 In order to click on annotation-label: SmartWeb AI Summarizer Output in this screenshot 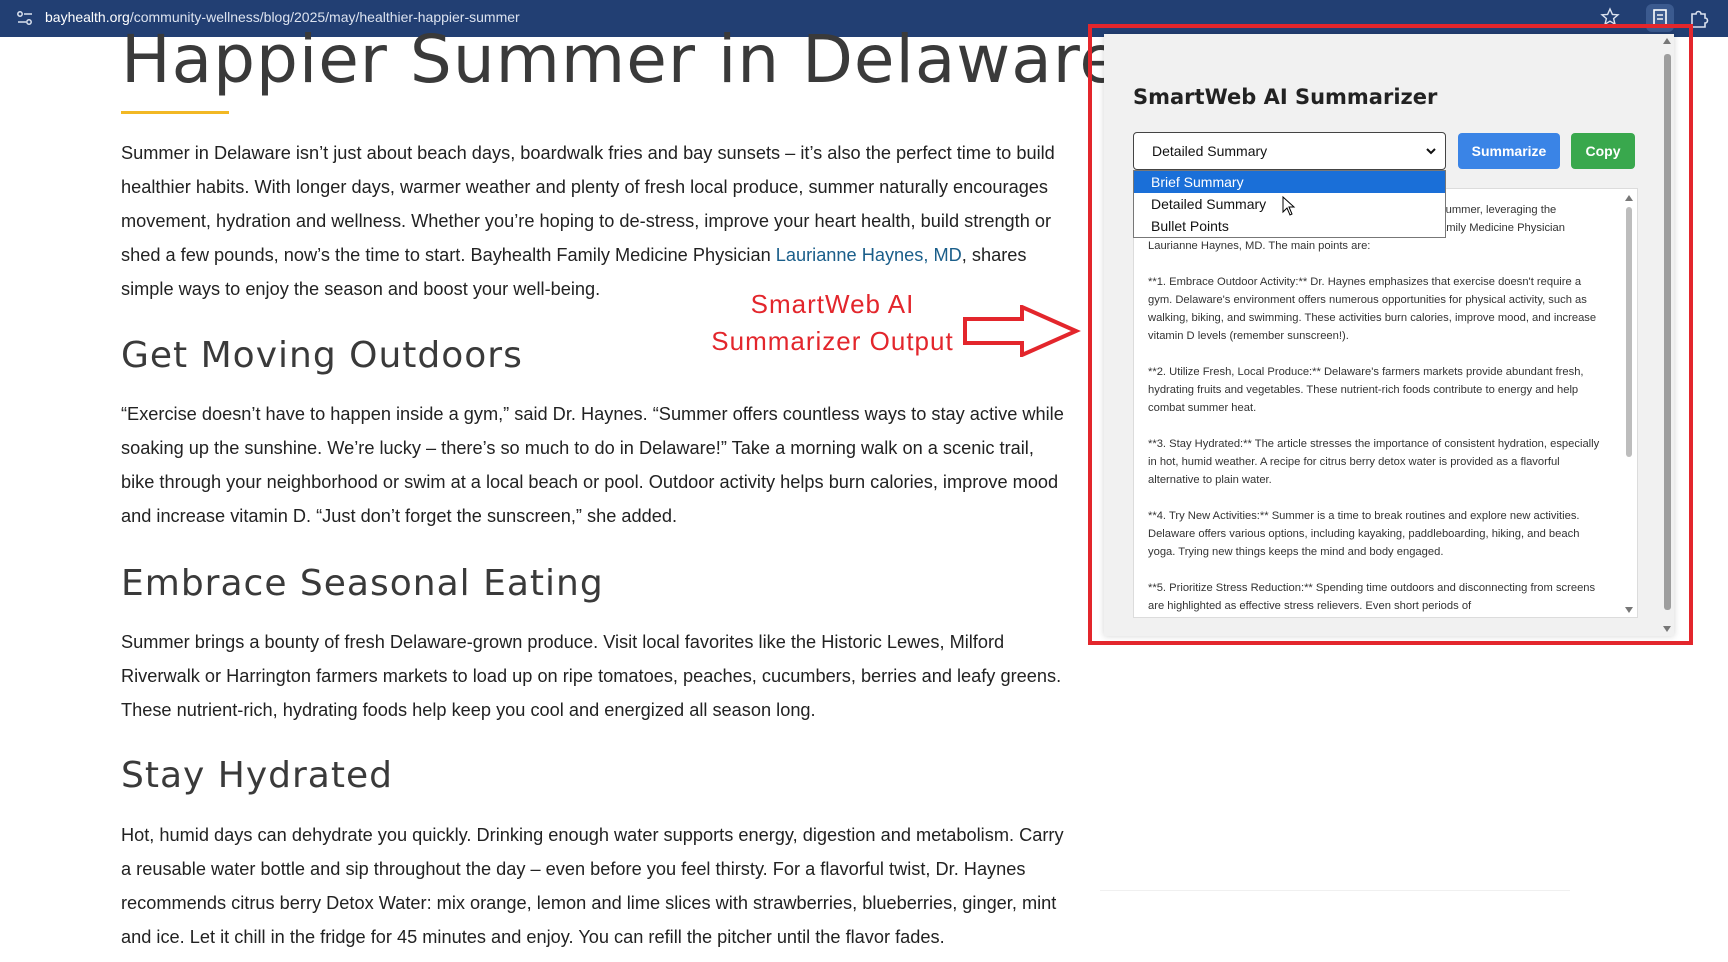, I will do `click(832, 323)`.